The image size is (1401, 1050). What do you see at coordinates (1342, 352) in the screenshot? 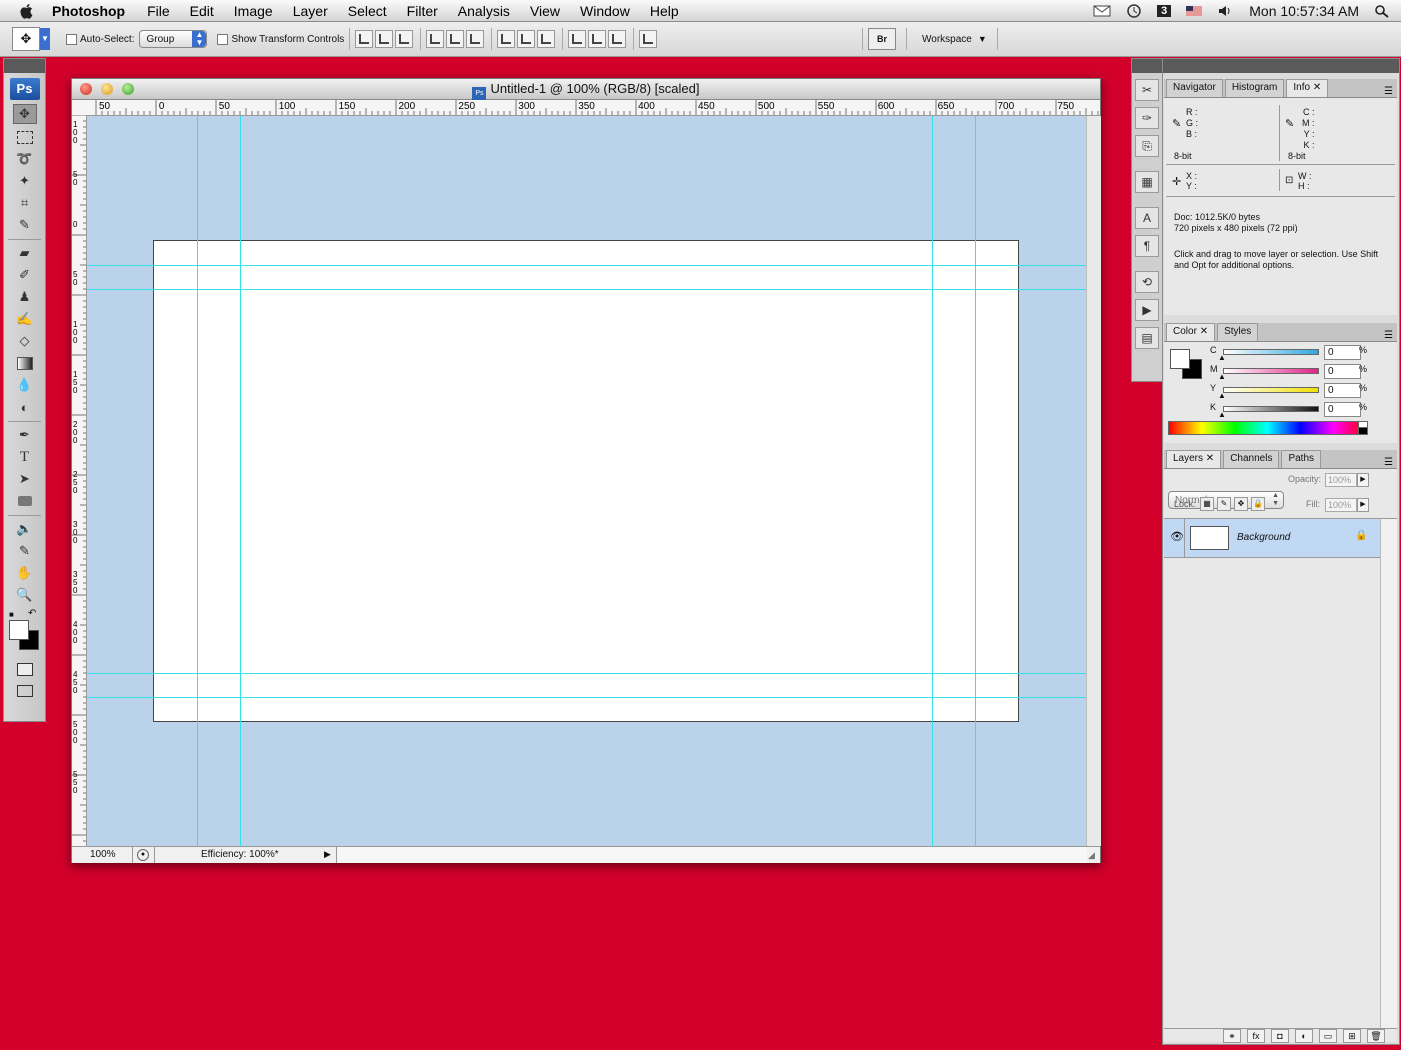
I see `cyan-input: 0` at bounding box center [1342, 352].